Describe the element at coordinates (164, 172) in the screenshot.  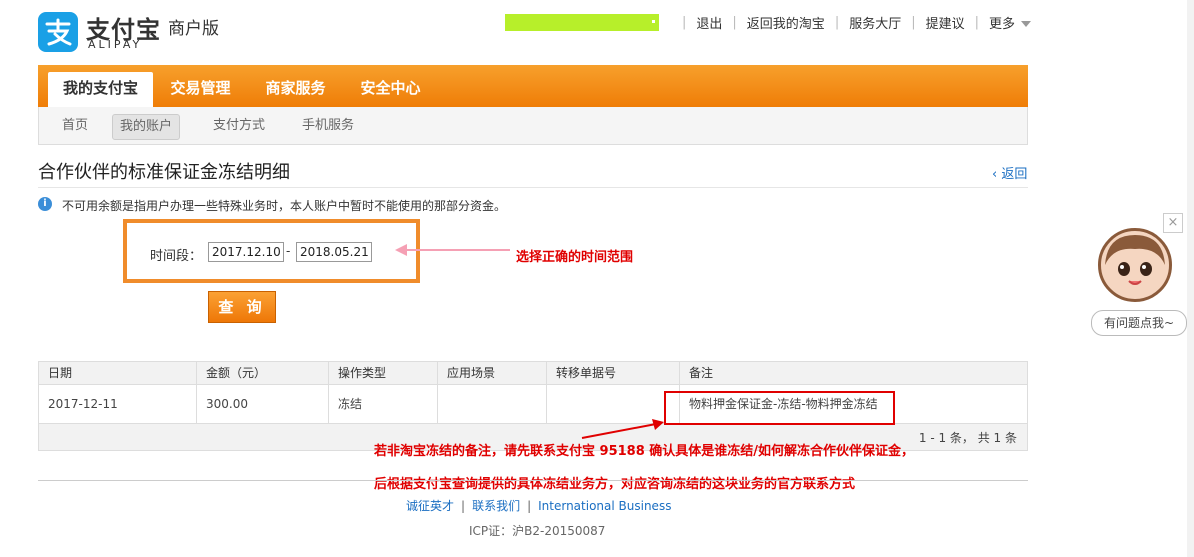
I see `page-title: 合作伙伴的标准保证金冻结明细` at that location.